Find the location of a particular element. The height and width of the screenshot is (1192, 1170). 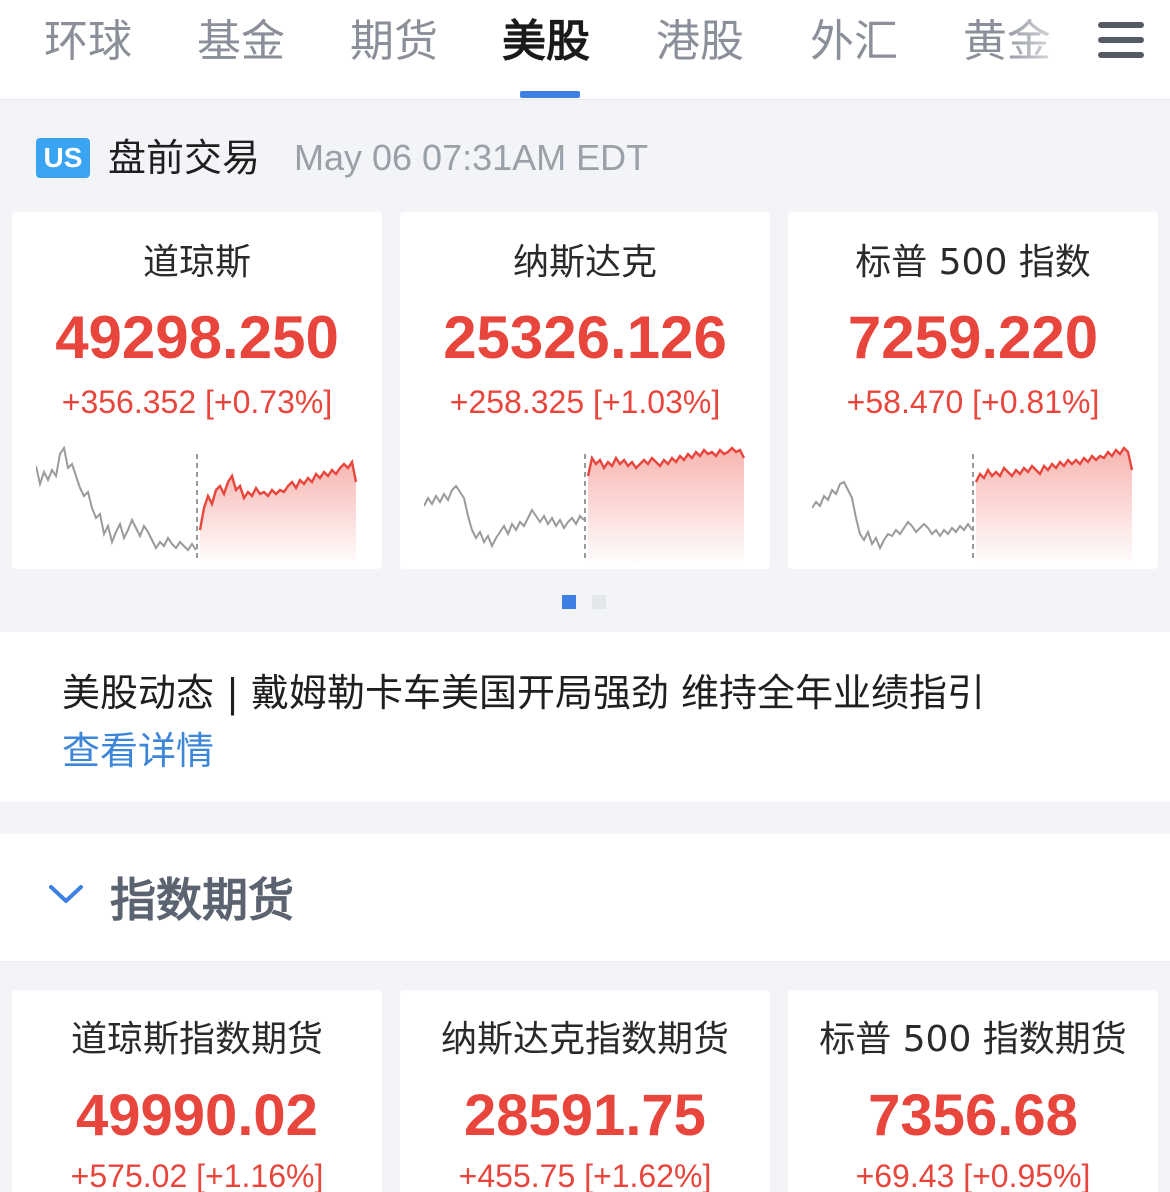

futures-name: 标普 500 指数期货 is located at coordinates (973, 1039).